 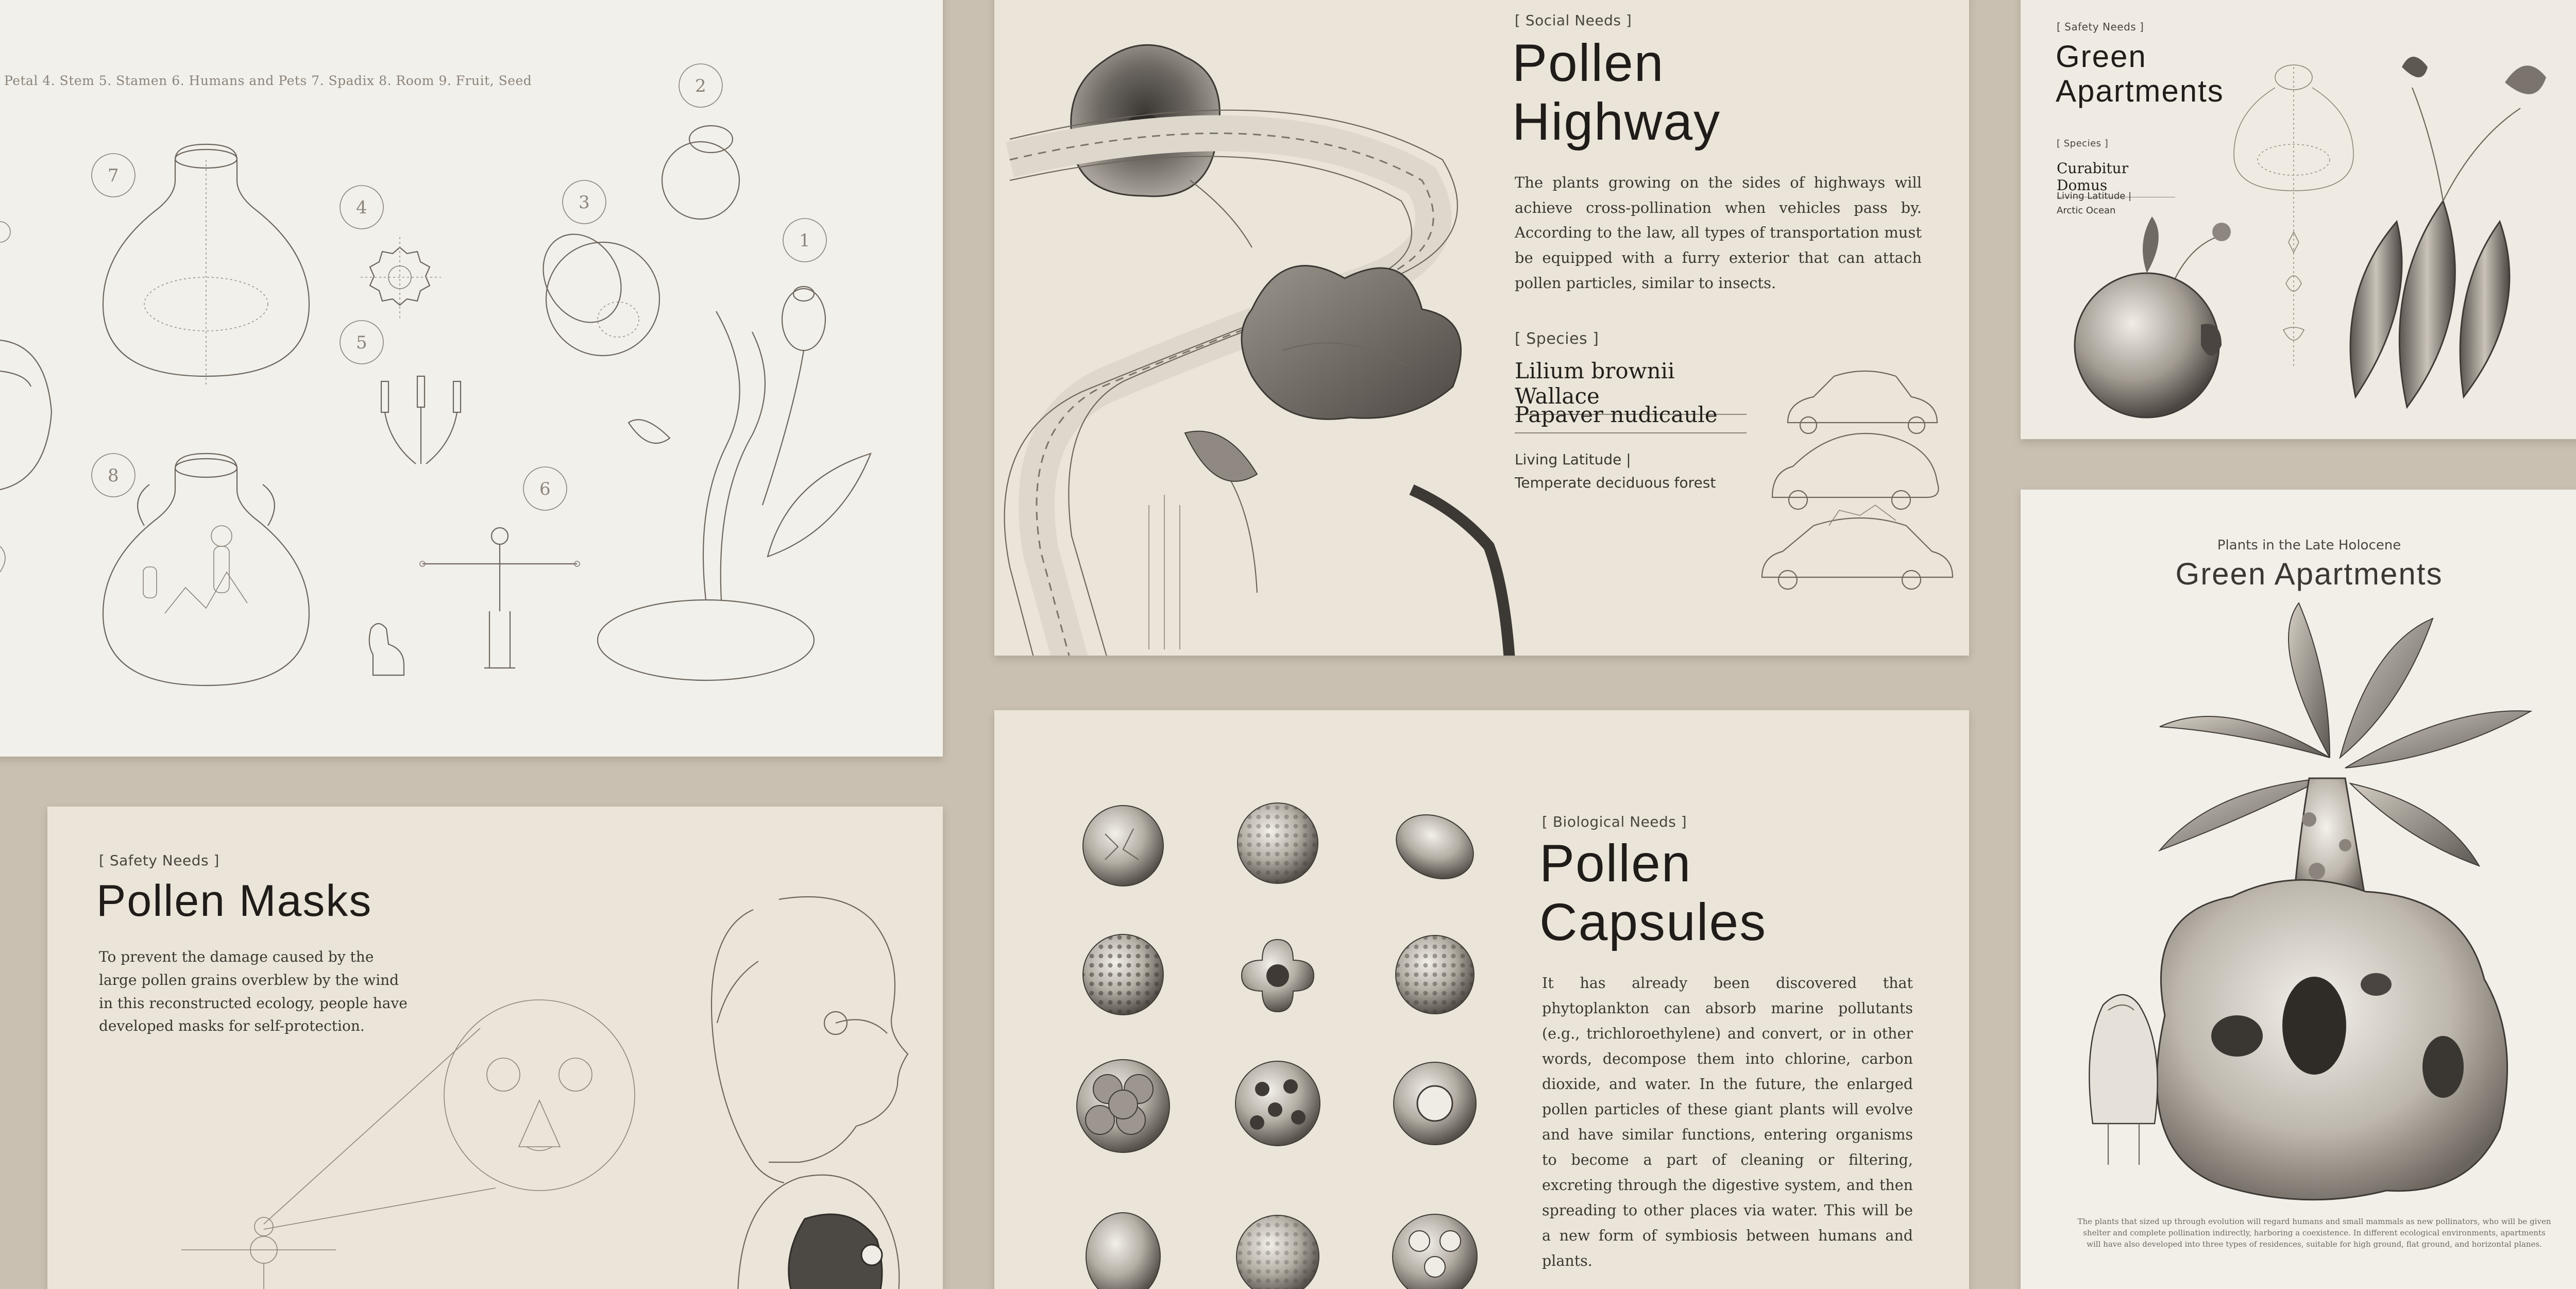 What do you see at coordinates (818, 1231) in the screenshot?
I see `dark-mask-head-drawing` at bounding box center [818, 1231].